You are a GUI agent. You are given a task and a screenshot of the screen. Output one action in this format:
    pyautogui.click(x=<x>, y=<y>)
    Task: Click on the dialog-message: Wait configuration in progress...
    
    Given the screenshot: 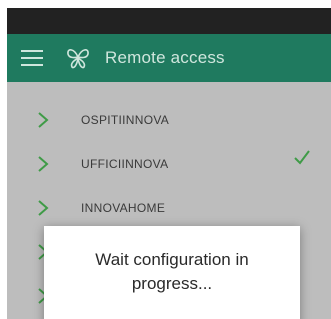 What is the action you would take?
    pyautogui.click(x=172, y=272)
    